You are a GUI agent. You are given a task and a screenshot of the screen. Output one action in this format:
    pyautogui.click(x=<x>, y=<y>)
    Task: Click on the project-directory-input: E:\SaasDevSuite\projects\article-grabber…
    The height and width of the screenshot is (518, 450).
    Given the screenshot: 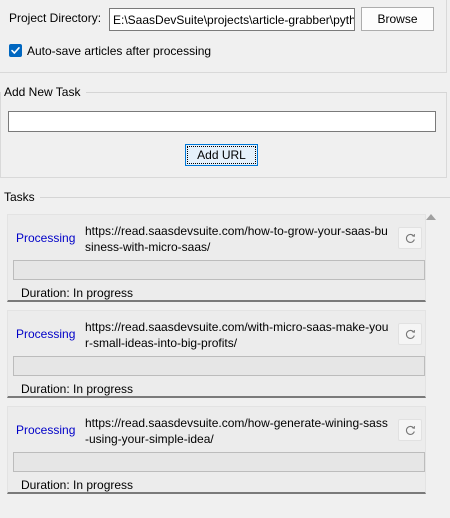 What is the action you would take?
    pyautogui.click(x=232, y=19)
    